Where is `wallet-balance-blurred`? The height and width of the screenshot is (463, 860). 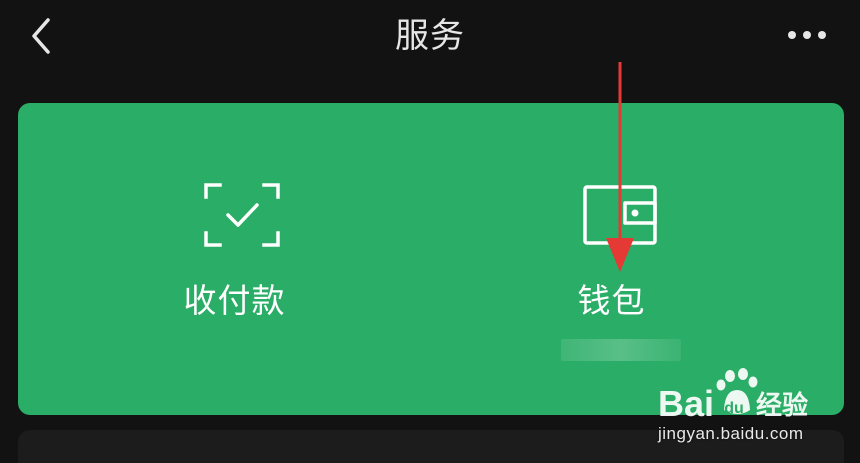
wallet-balance-blurred is located at coordinates (621, 350).